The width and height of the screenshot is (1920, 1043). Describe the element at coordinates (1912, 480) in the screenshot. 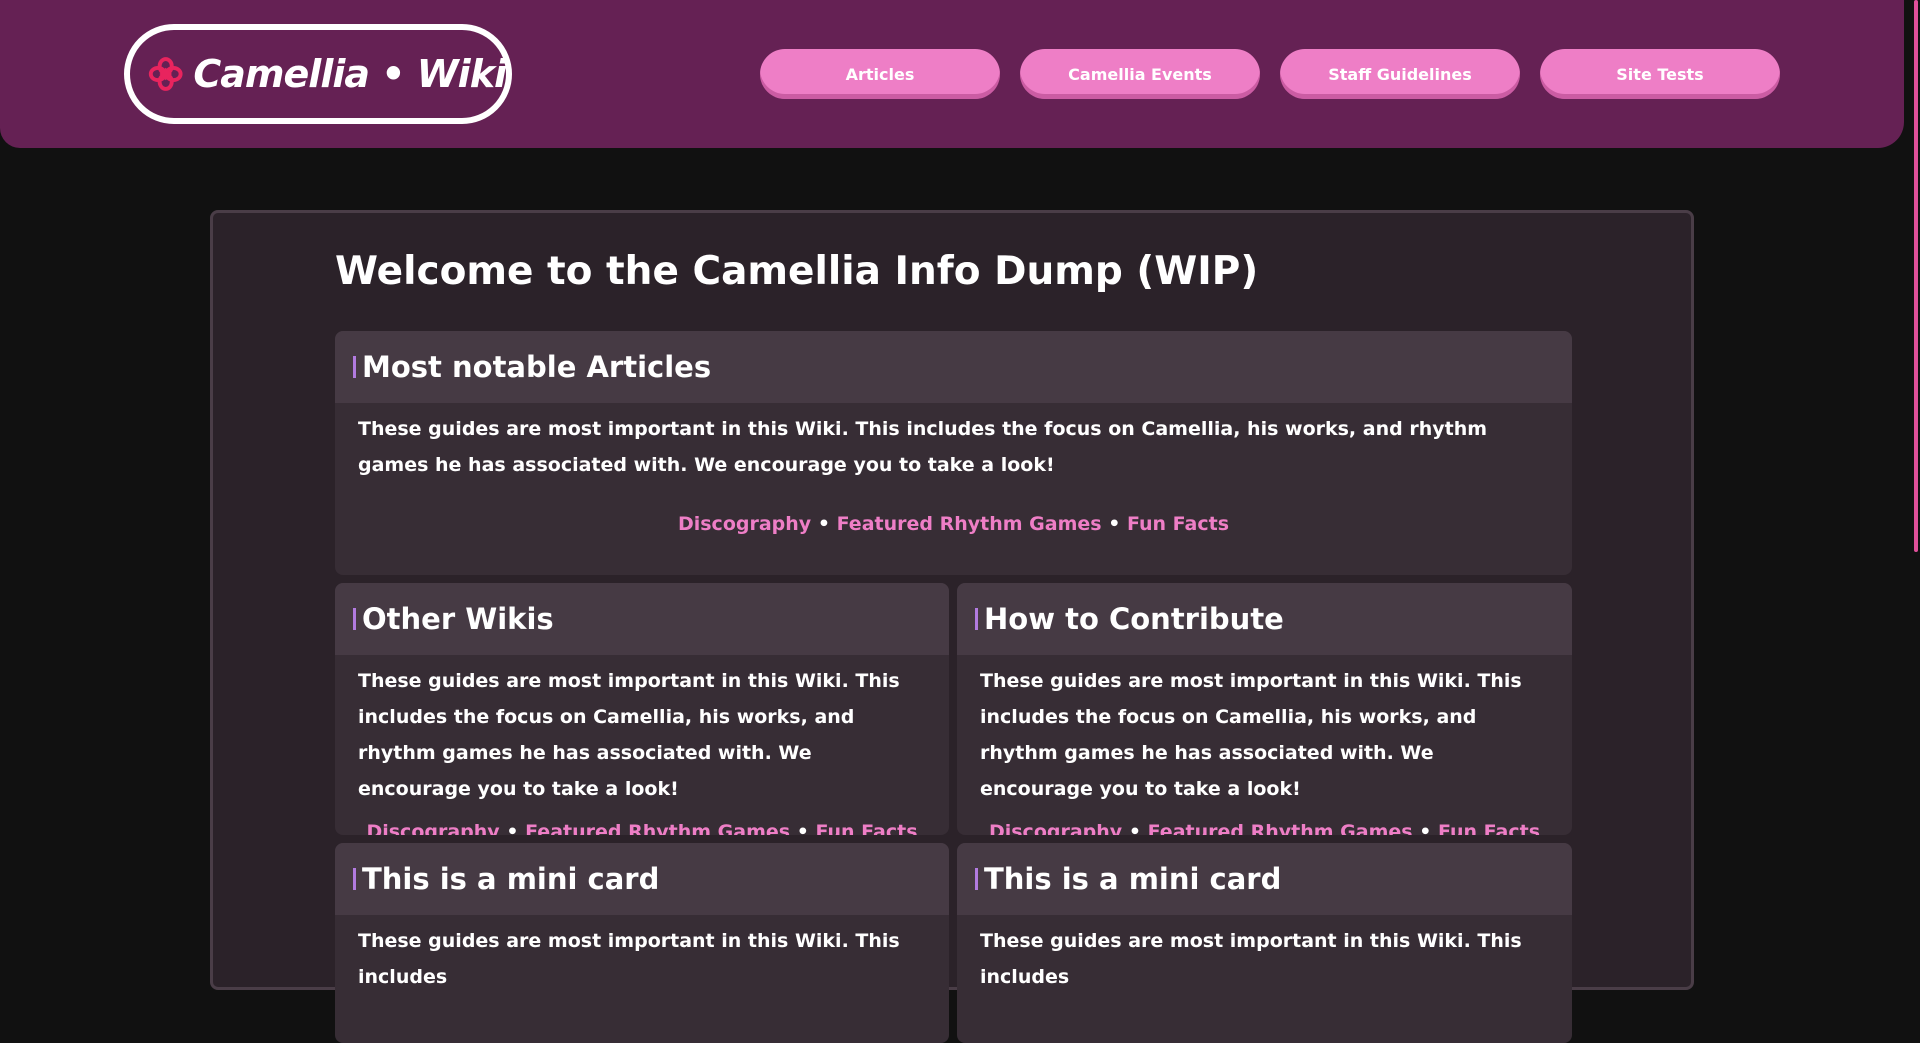

I see `page-scrollbar` at that location.